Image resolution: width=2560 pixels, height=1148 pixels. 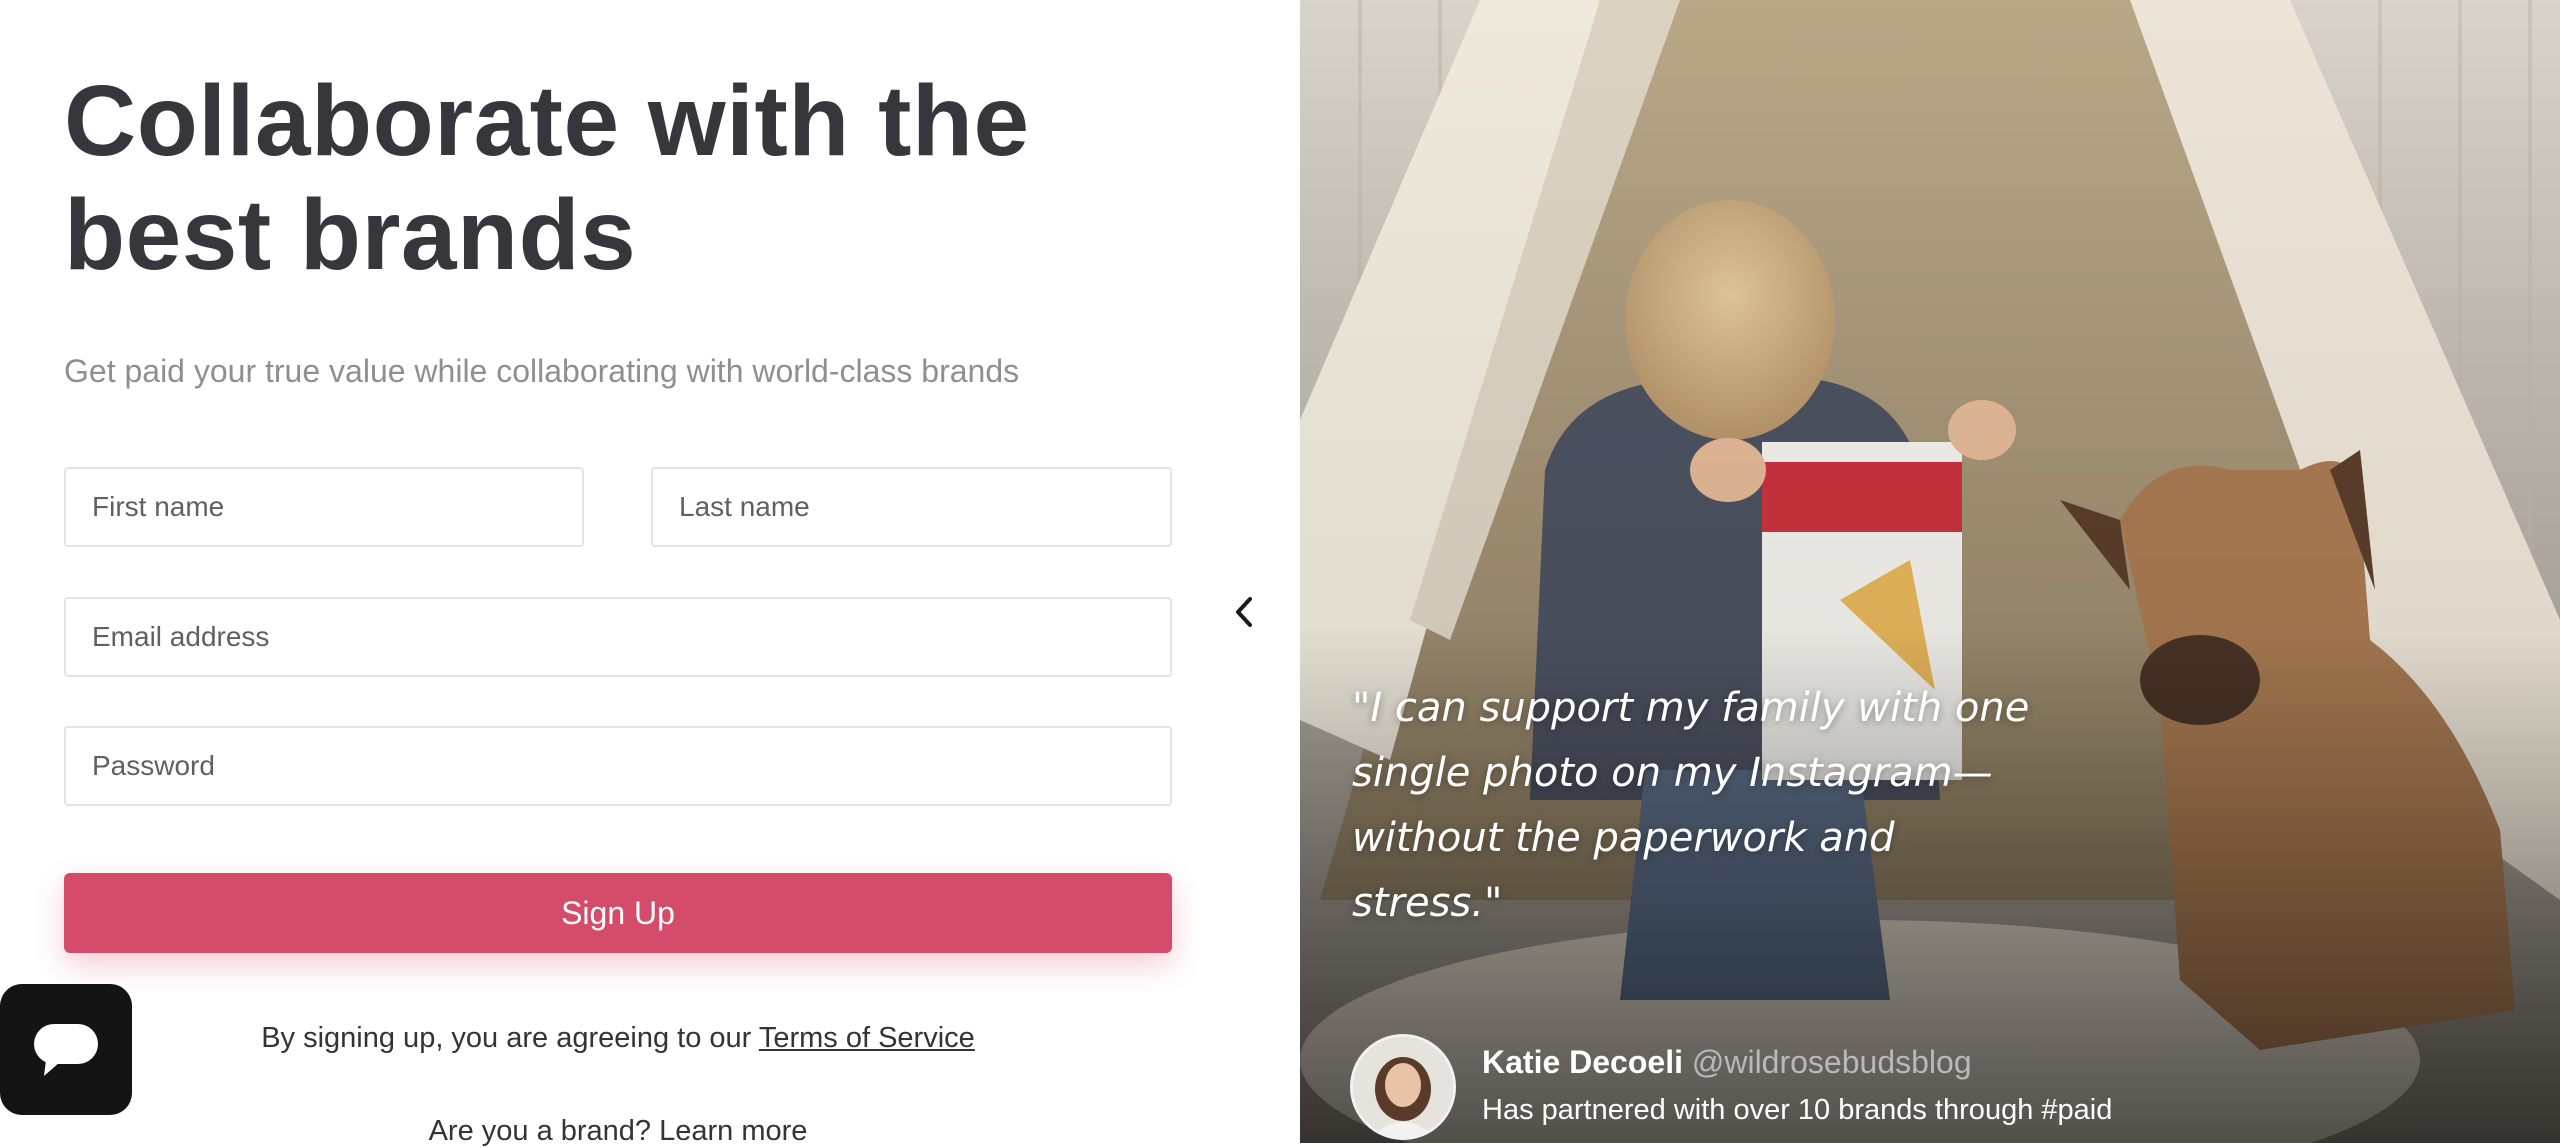 I want to click on page-title-line-1: Collaborate with the, so click(x=547, y=121).